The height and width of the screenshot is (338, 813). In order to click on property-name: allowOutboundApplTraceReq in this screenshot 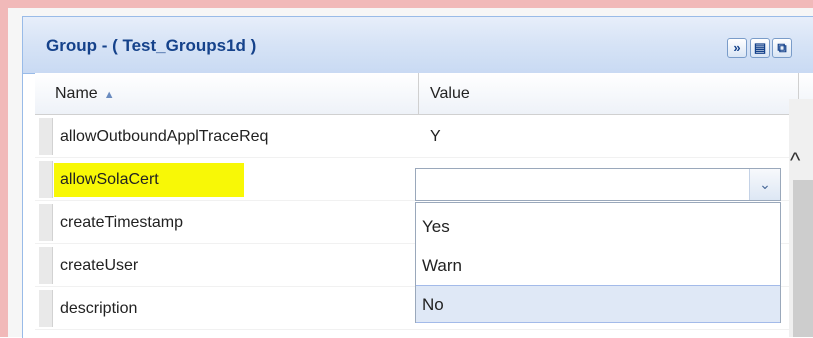, I will do `click(164, 136)`.